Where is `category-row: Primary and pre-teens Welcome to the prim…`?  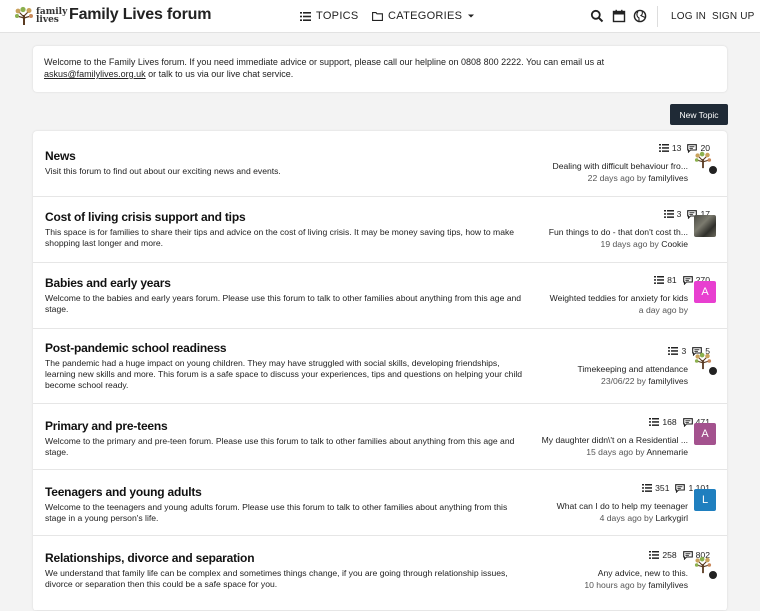 category-row: Primary and pre-teens Welcome to the prim… is located at coordinates (380, 437).